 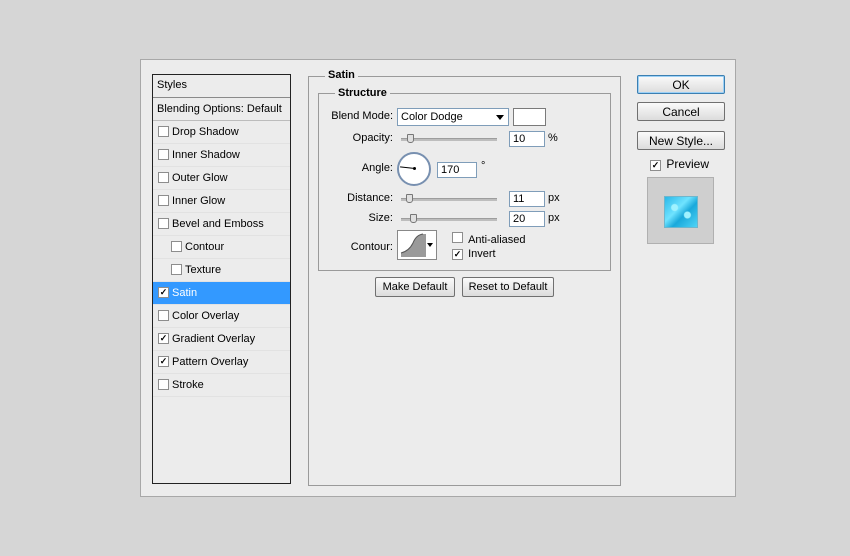 What do you see at coordinates (206, 155) in the screenshot?
I see `style-item-label: Inner Shadow` at bounding box center [206, 155].